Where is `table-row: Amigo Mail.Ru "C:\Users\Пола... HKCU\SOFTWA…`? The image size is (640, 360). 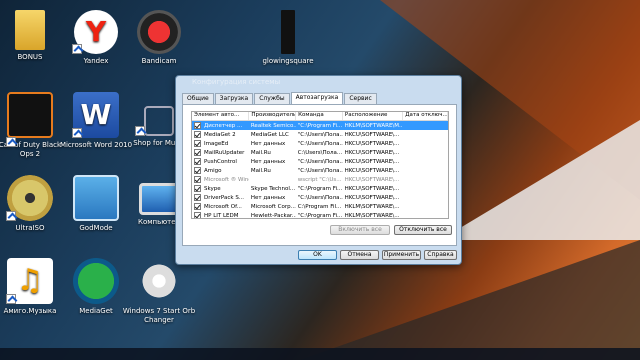 table-row: Amigo Mail.Ru "C:\Users\Пола... HKCU\SOFTWA… is located at coordinates (320, 170).